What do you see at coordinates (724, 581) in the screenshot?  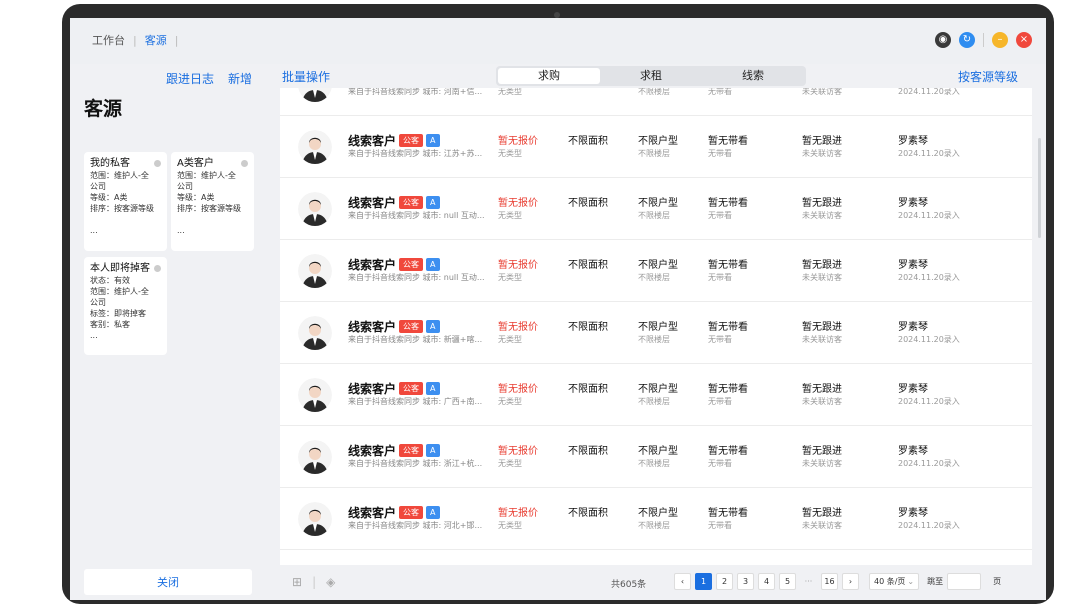 I see `page-button: 2` at bounding box center [724, 581].